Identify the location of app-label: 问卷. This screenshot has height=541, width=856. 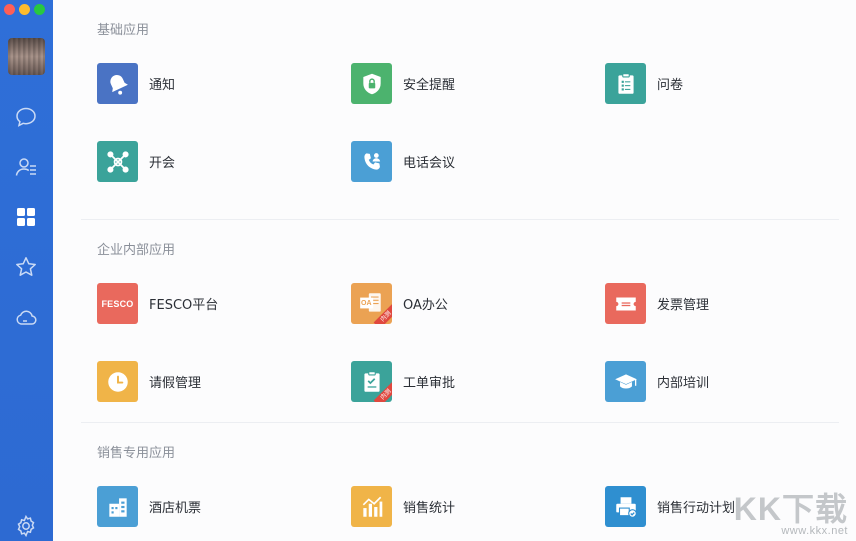
(670, 85).